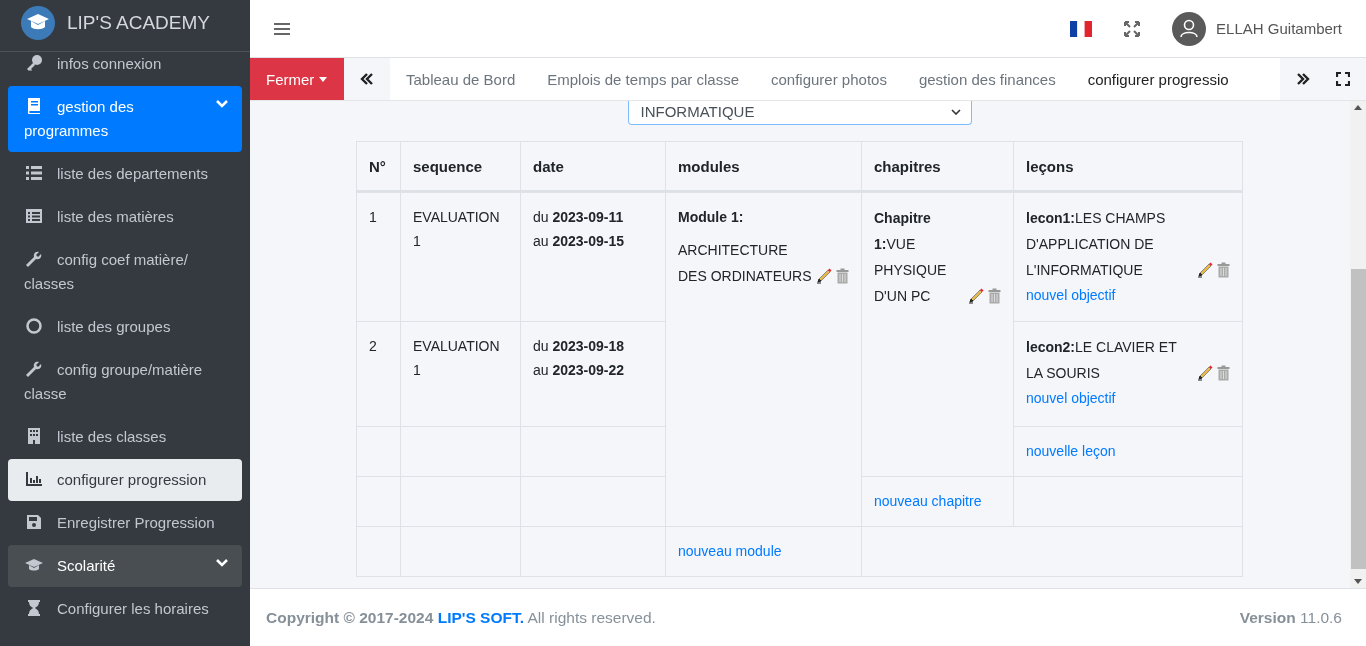 The image size is (1366, 646). Describe the element at coordinates (1102, 360) in the screenshot. I see `lesson-title: lecon2:LE CLAVIER ET LA SOURIS` at that location.